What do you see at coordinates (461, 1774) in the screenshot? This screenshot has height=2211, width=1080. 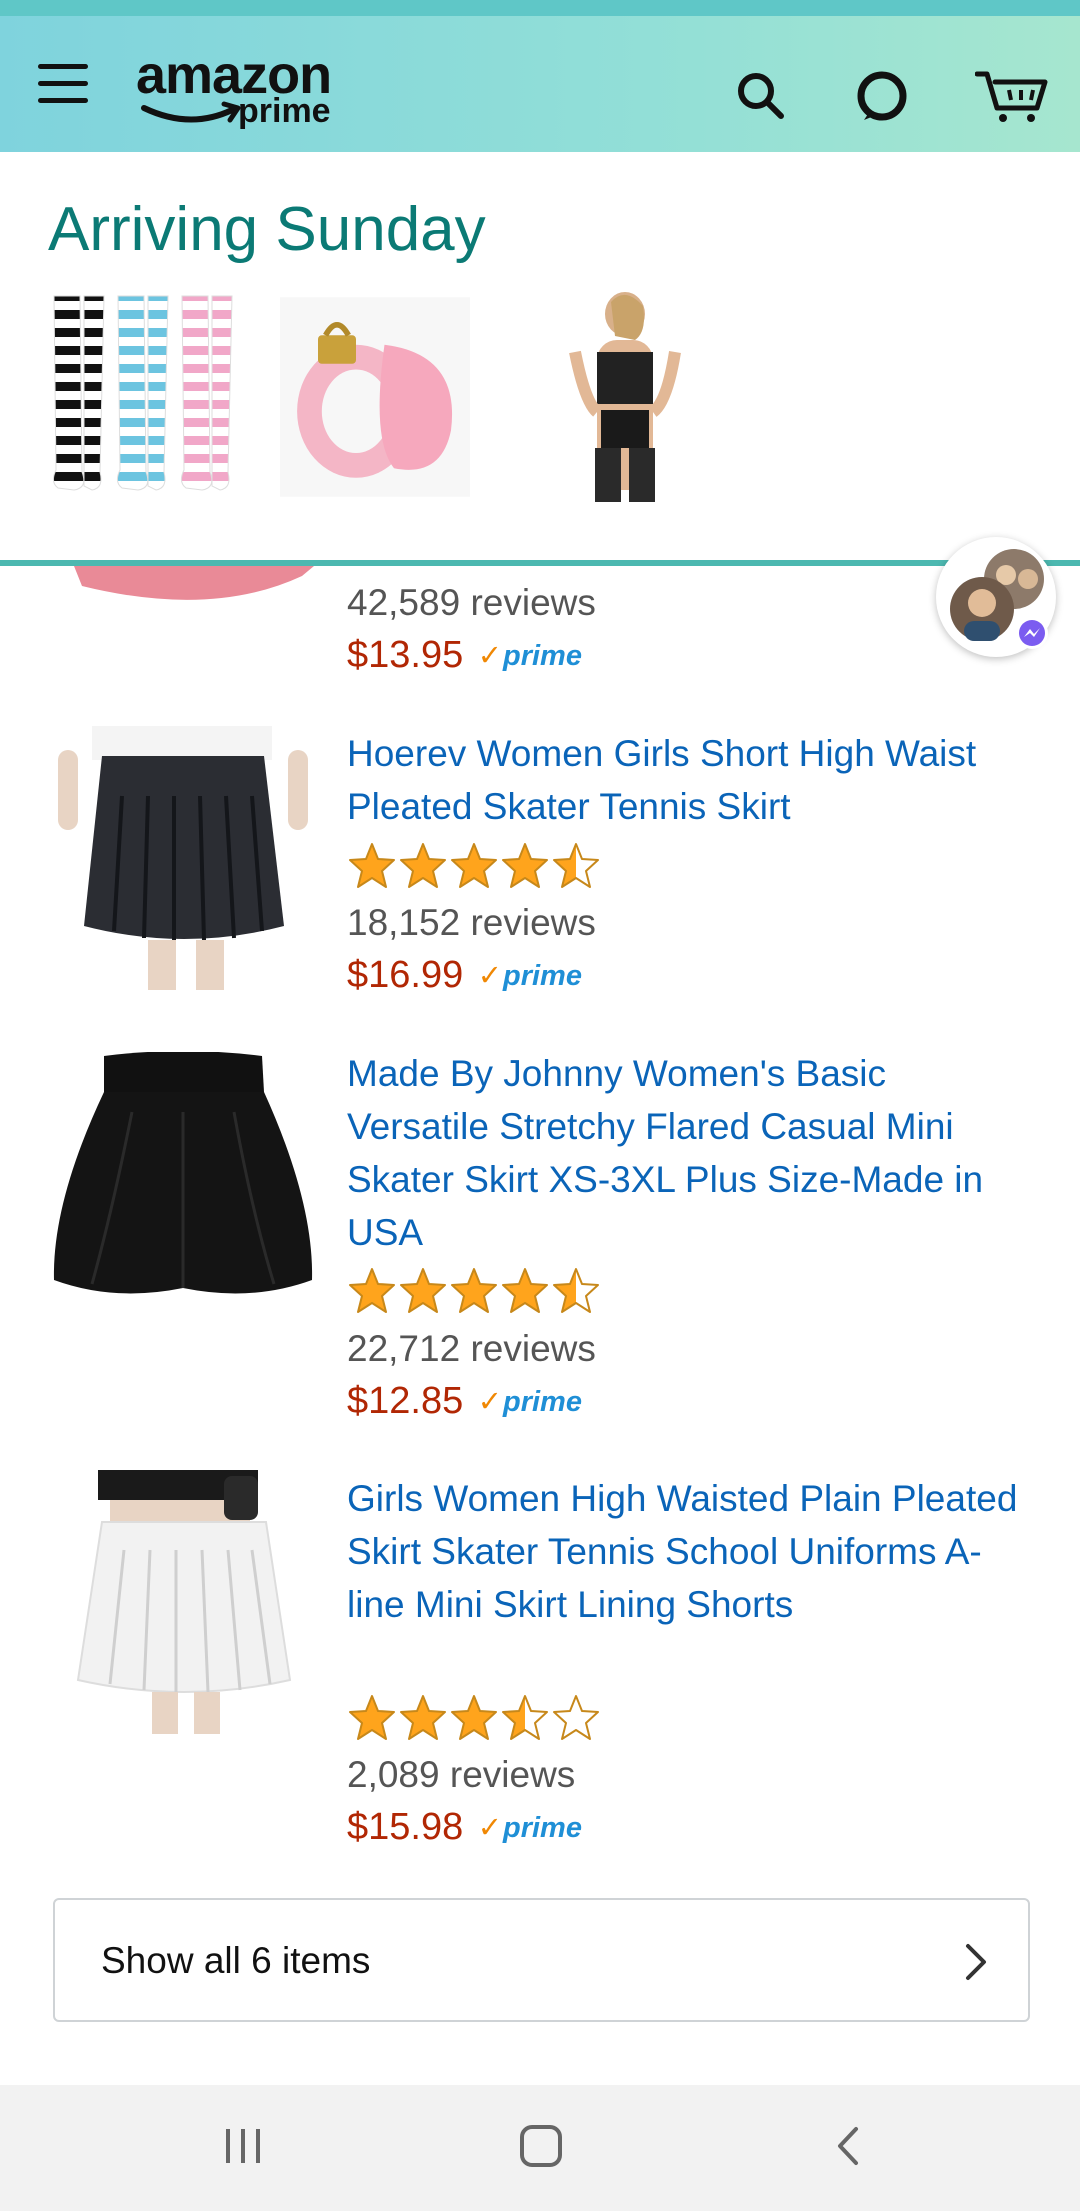 I see `review-count: 2,089 reviews` at bounding box center [461, 1774].